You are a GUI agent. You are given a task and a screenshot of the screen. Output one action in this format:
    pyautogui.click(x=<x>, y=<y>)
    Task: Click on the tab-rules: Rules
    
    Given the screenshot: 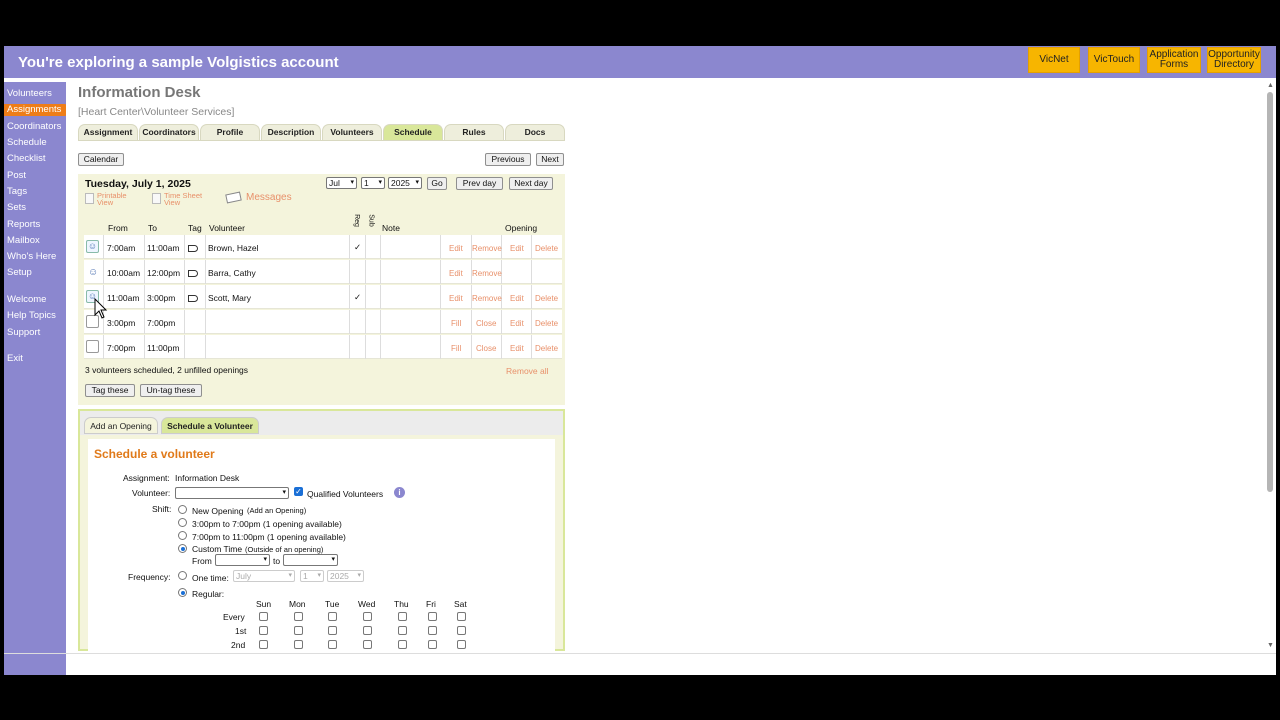 What is the action you would take?
    pyautogui.click(x=474, y=132)
    